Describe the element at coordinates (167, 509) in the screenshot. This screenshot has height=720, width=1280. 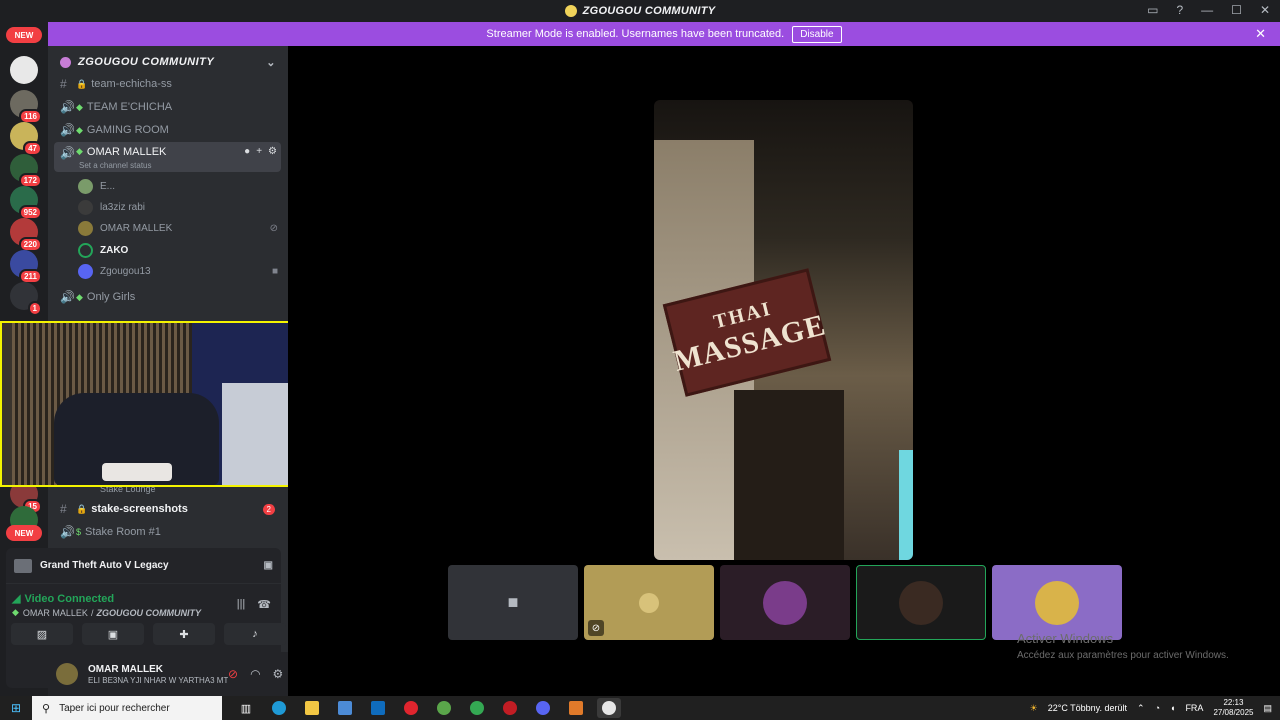
I see `channel-stake-screenshots: # 🔒 stake-screenshots 2` at that location.